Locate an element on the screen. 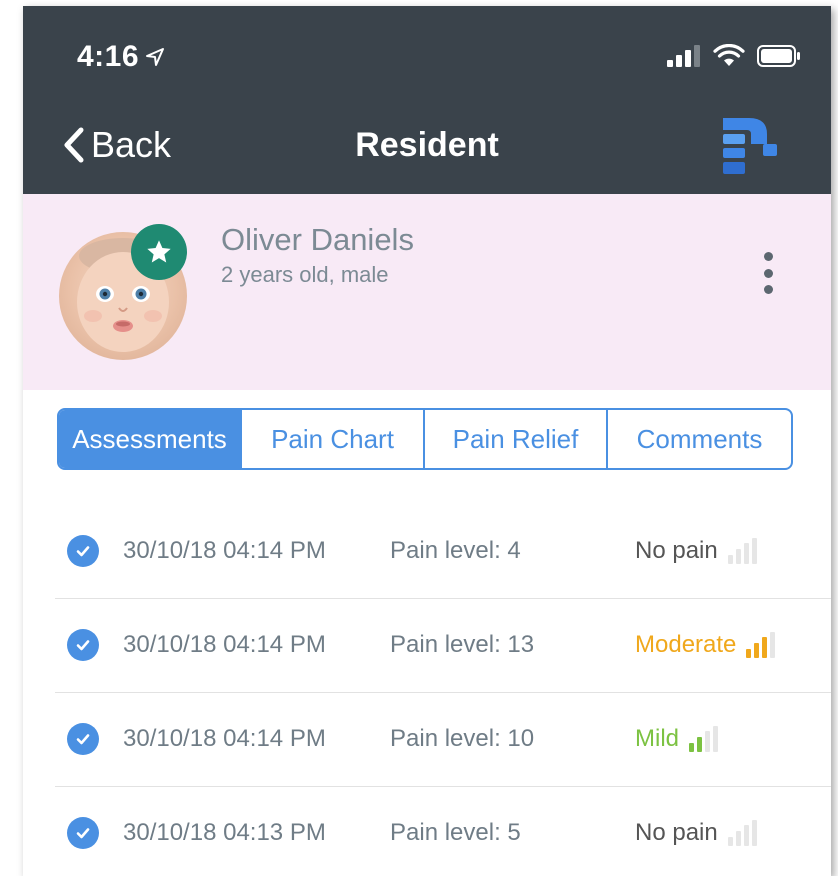  patient-age-sex: 2 years old, male is located at coordinates (305, 274).